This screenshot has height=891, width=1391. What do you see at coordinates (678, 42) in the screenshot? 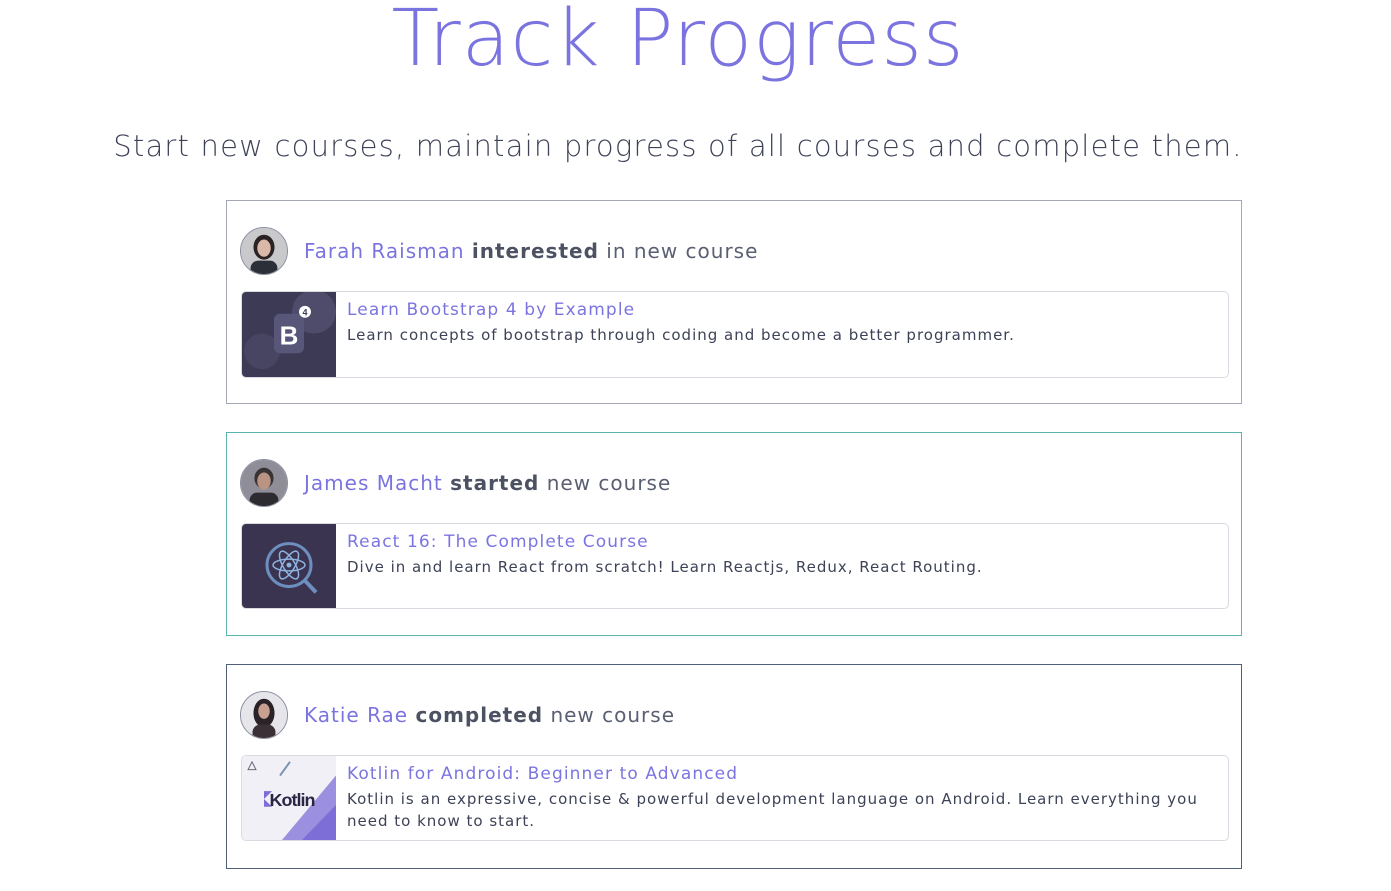
I see `page-title: Track Progress` at bounding box center [678, 42].